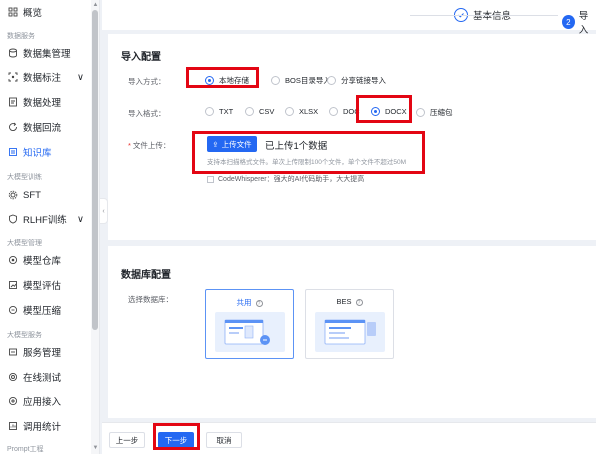 The width and height of the screenshot is (596, 454). What do you see at coordinates (309, 111) in the screenshot?
I see `radio-label: XLSX` at bounding box center [309, 111].